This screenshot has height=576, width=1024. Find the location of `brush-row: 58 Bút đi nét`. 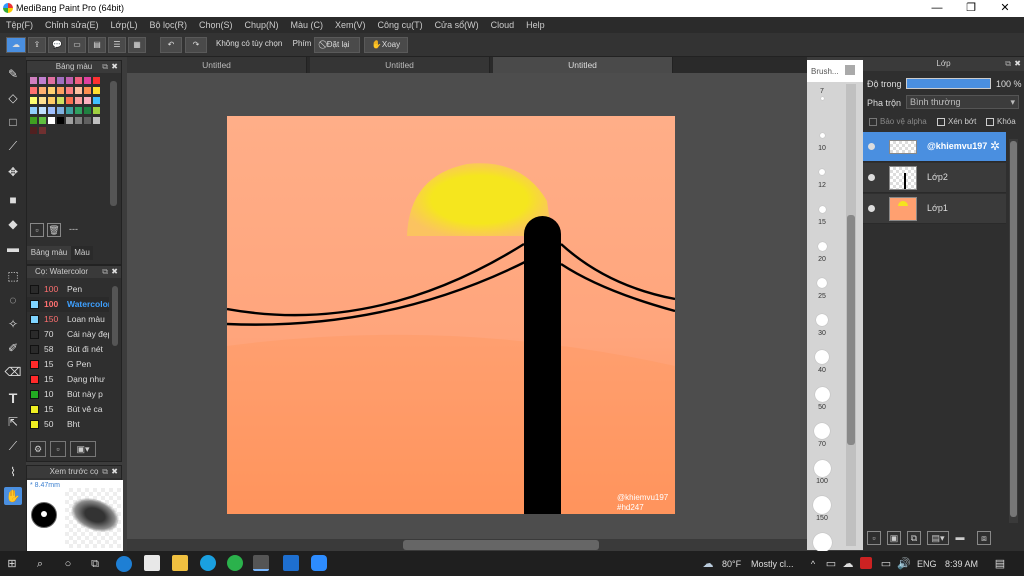

brush-row: 58 Bút đi nét is located at coordinates (68, 349).